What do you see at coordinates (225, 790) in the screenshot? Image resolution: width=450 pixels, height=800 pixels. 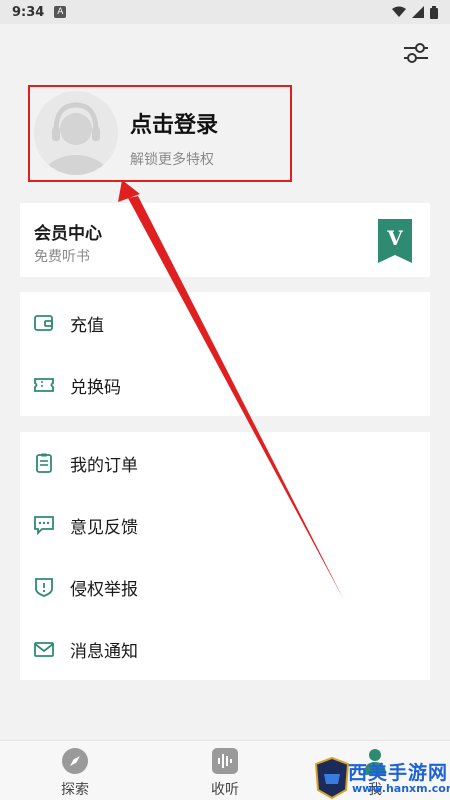 I see `tab-label: 收听` at bounding box center [225, 790].